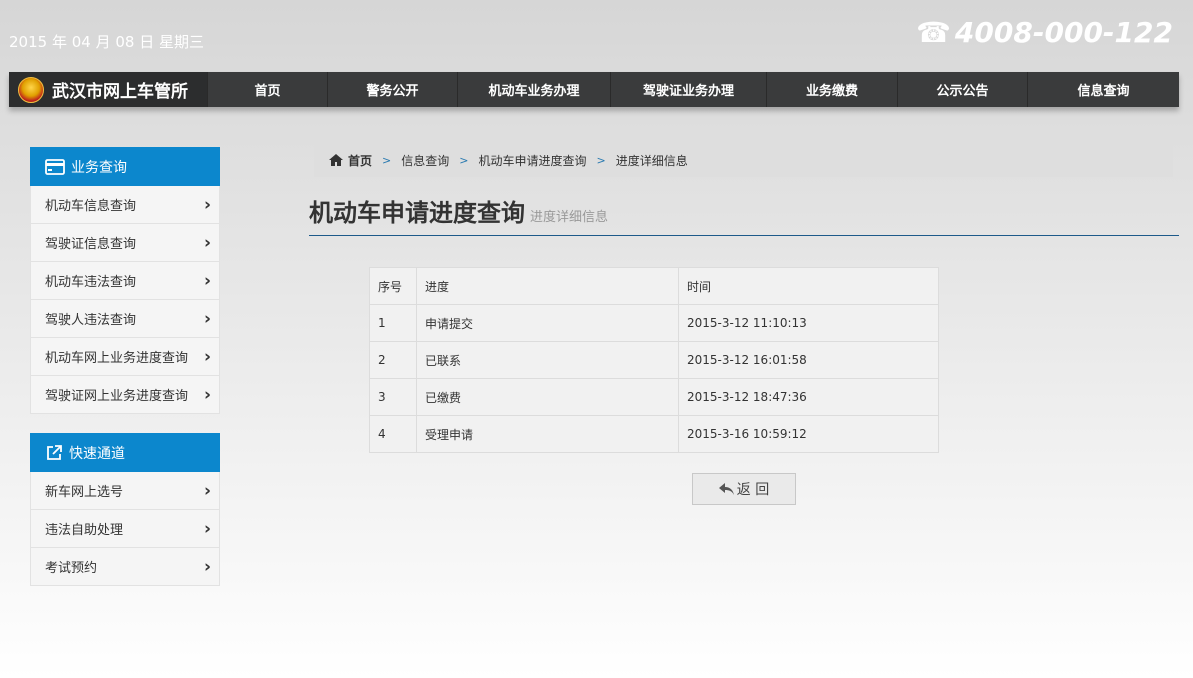 This screenshot has height=678, width=1193. I want to click on external-link-icon, so click(54, 453).